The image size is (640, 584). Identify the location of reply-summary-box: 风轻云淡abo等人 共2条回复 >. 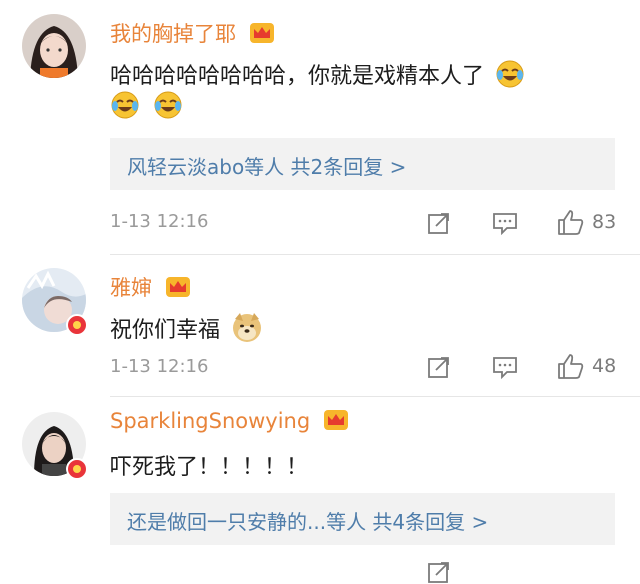
(362, 164).